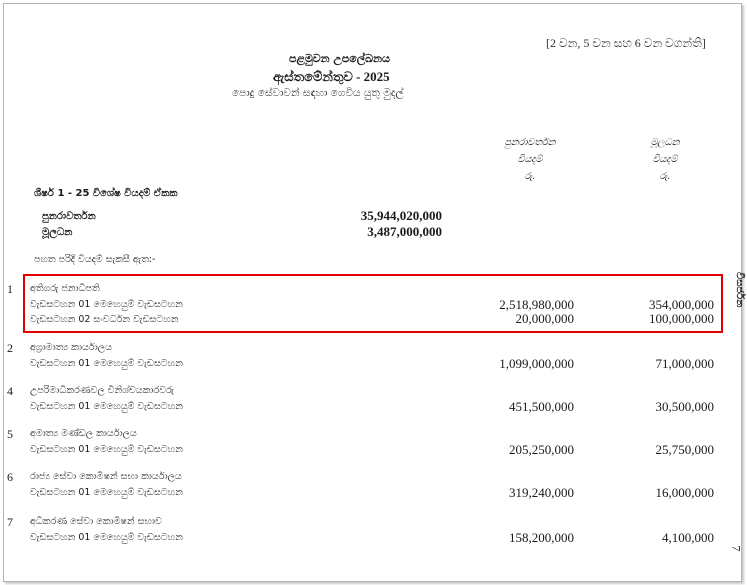  What do you see at coordinates (541, 449) in the screenshot?
I see `recurrent-amount: 205,250,000` at bounding box center [541, 449].